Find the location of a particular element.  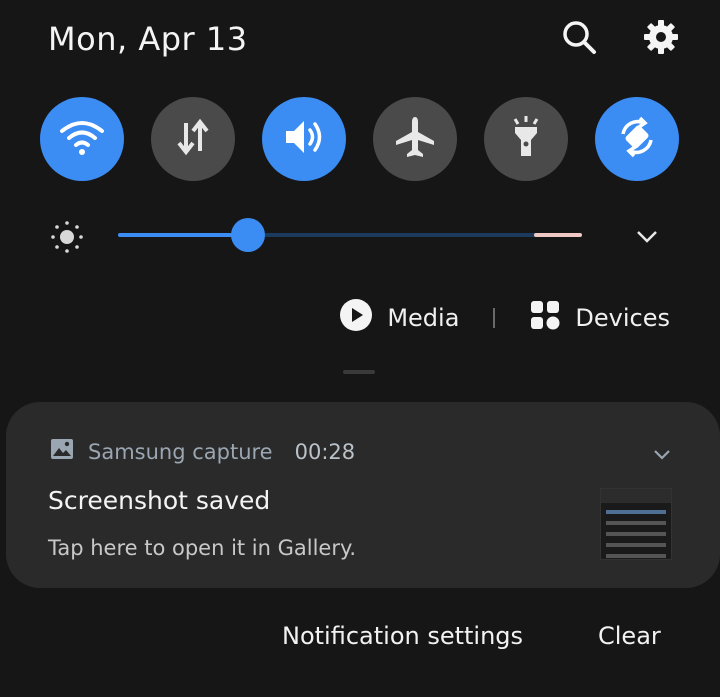

flashlight-icon is located at coordinates (526, 139).